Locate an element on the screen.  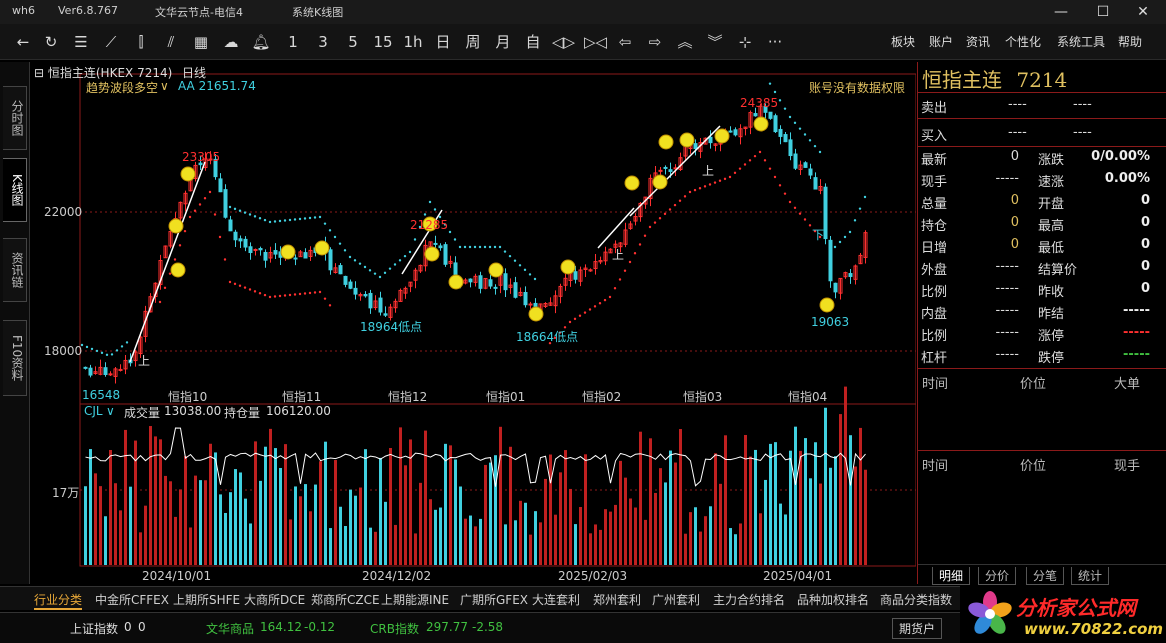
tab-detail: 明细 is located at coordinates (951, 576).